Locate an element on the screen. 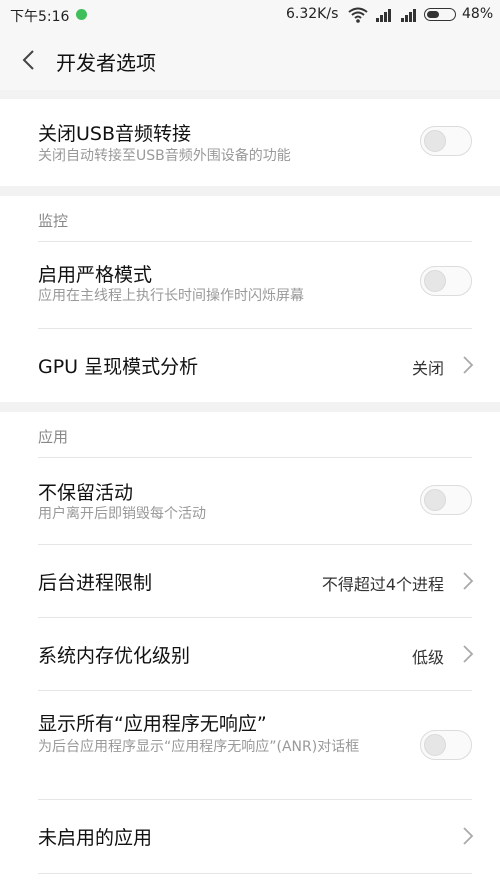 The image size is (500, 889). item-subtitle: 为后台应用程序显示“应用程序无响应”(ANR)对话框 is located at coordinates (199, 747).